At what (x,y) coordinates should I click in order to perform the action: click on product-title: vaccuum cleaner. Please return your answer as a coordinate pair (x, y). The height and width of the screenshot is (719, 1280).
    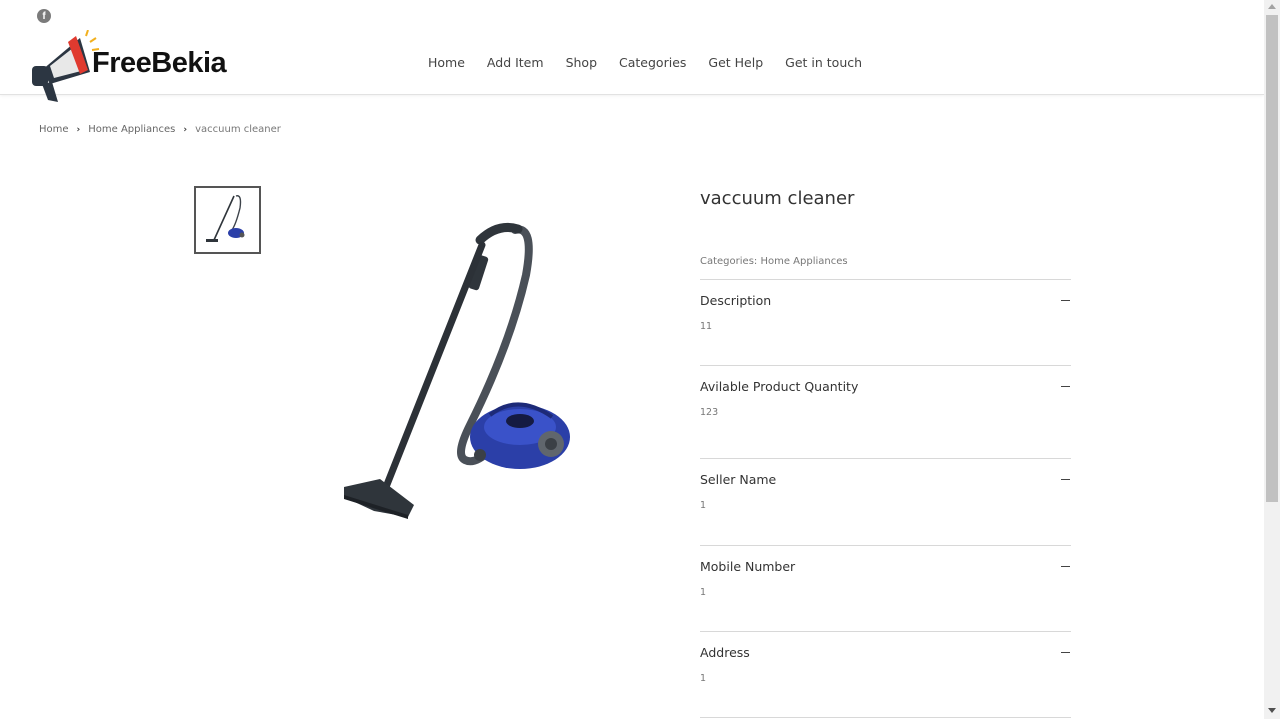
    Looking at the image, I should click on (777, 198).